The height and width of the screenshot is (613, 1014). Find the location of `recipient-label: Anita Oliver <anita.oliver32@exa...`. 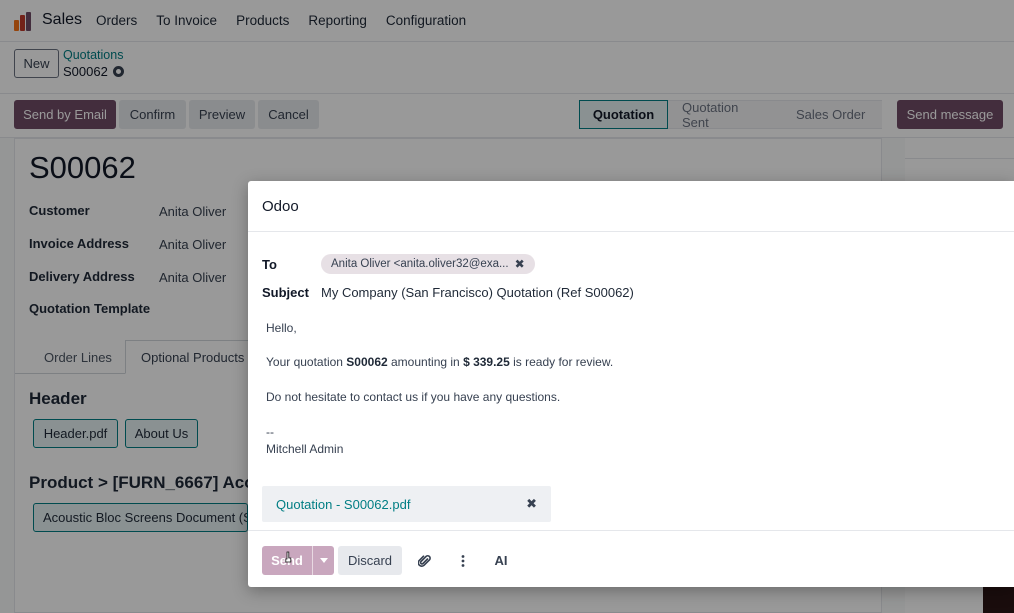

recipient-label: Anita Oliver <anita.oliver32@exa... is located at coordinates (420, 264).